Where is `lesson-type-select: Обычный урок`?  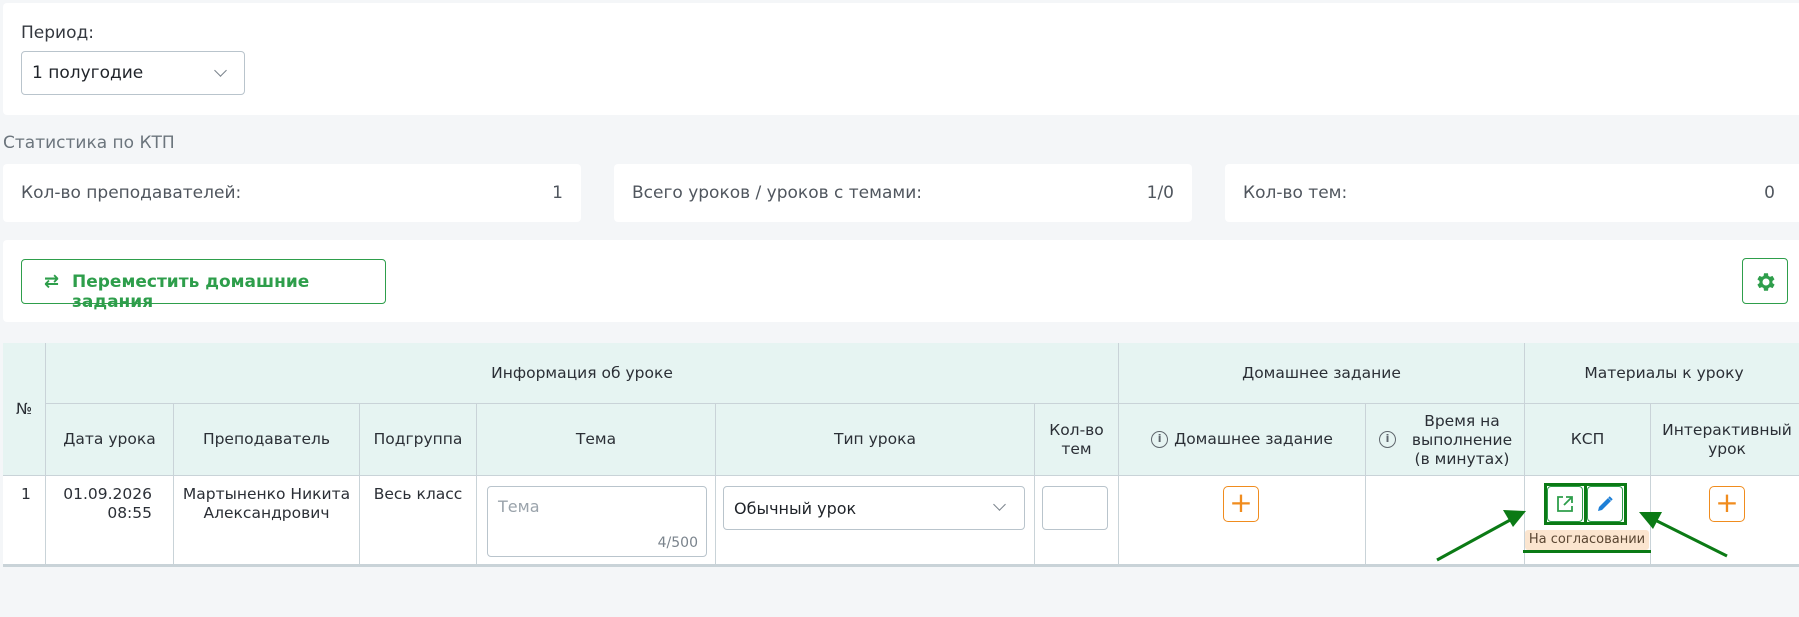
lesson-type-select: Обычный урок is located at coordinates (874, 508).